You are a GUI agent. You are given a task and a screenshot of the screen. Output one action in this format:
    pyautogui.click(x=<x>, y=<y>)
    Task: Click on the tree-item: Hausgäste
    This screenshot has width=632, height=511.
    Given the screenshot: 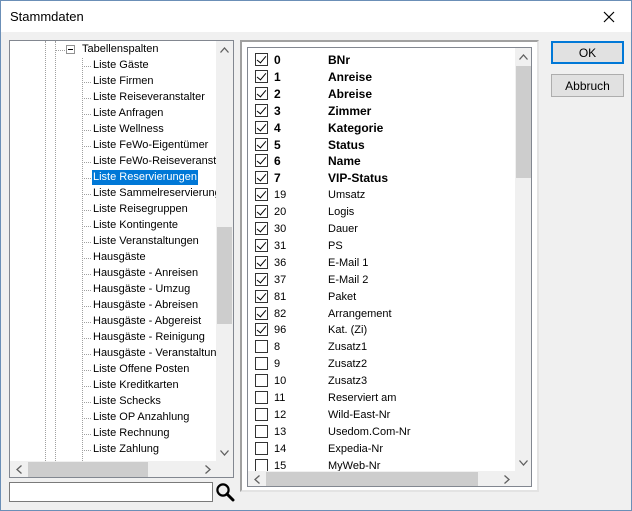 What is the action you would take?
    pyautogui.click(x=119, y=257)
    